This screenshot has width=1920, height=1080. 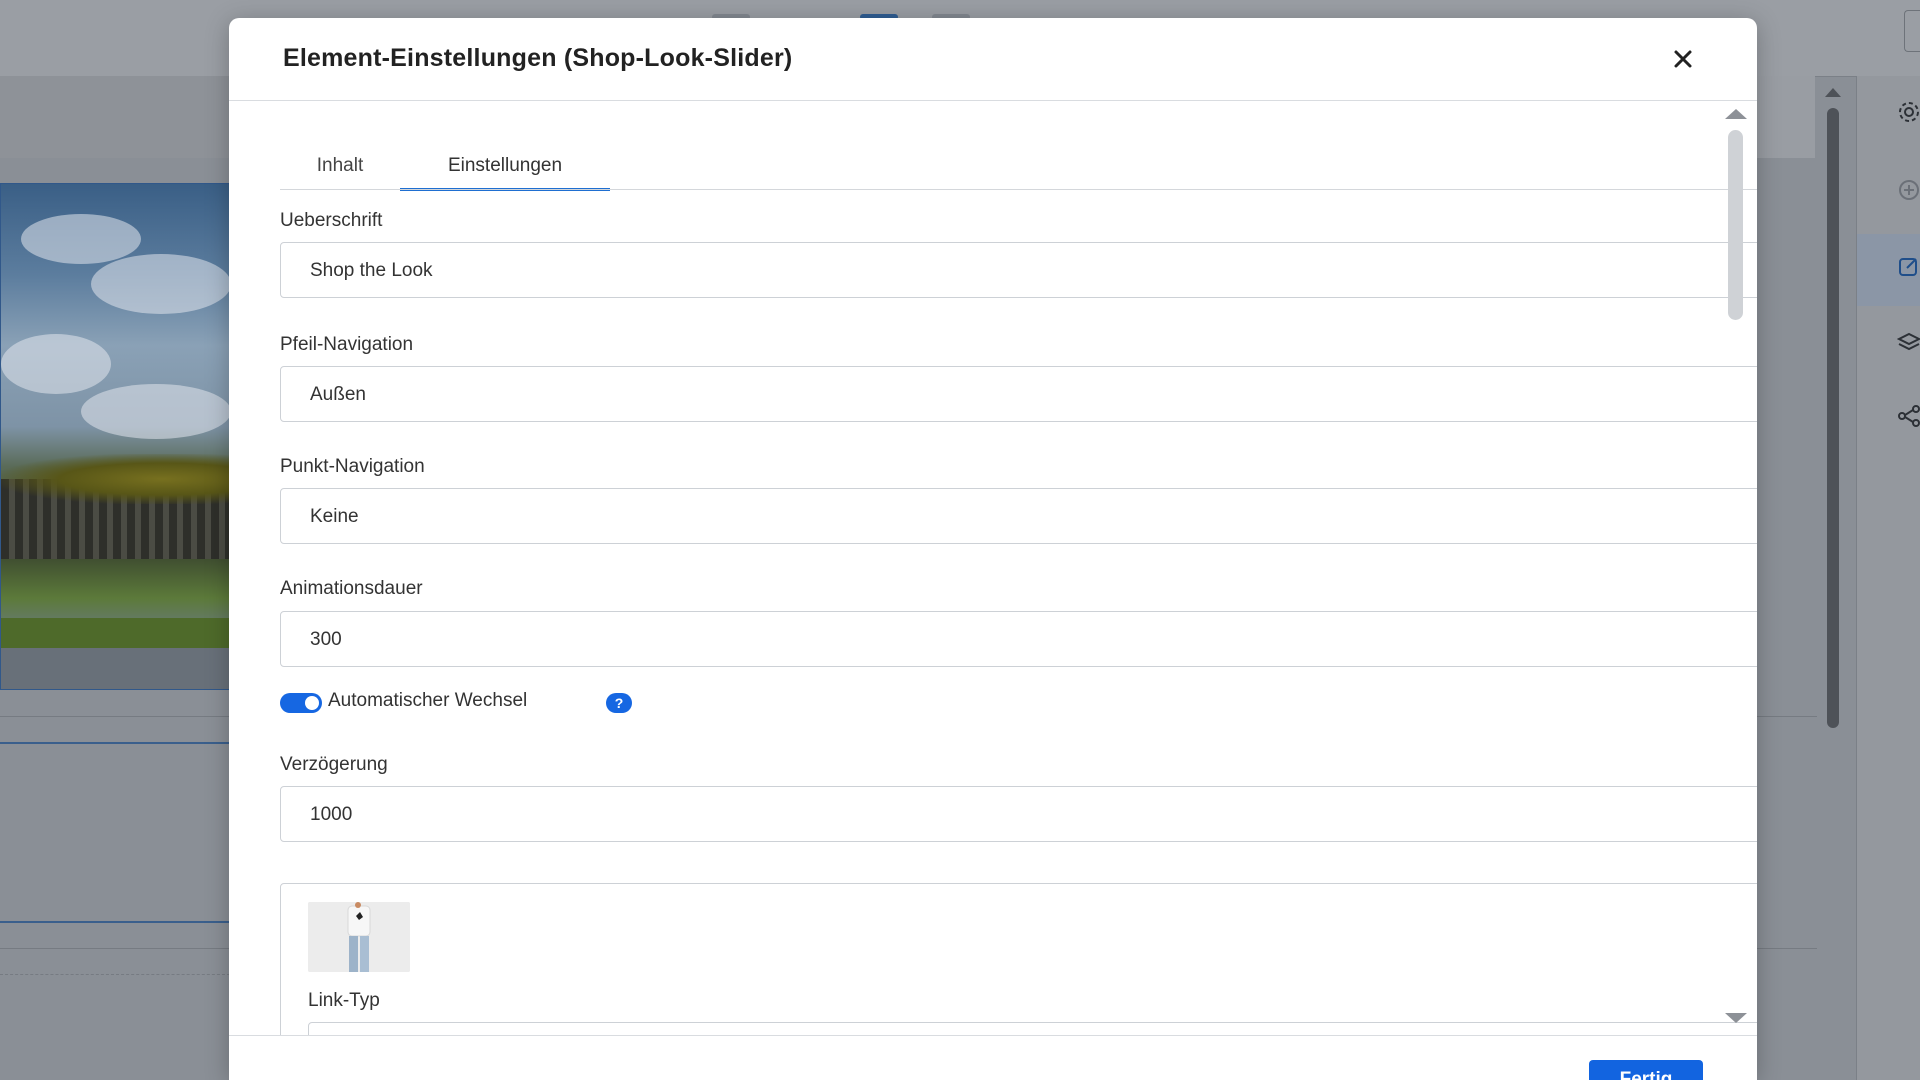 What do you see at coordinates (334, 764) in the screenshot?
I see `delay-label: Verzögerung` at bounding box center [334, 764].